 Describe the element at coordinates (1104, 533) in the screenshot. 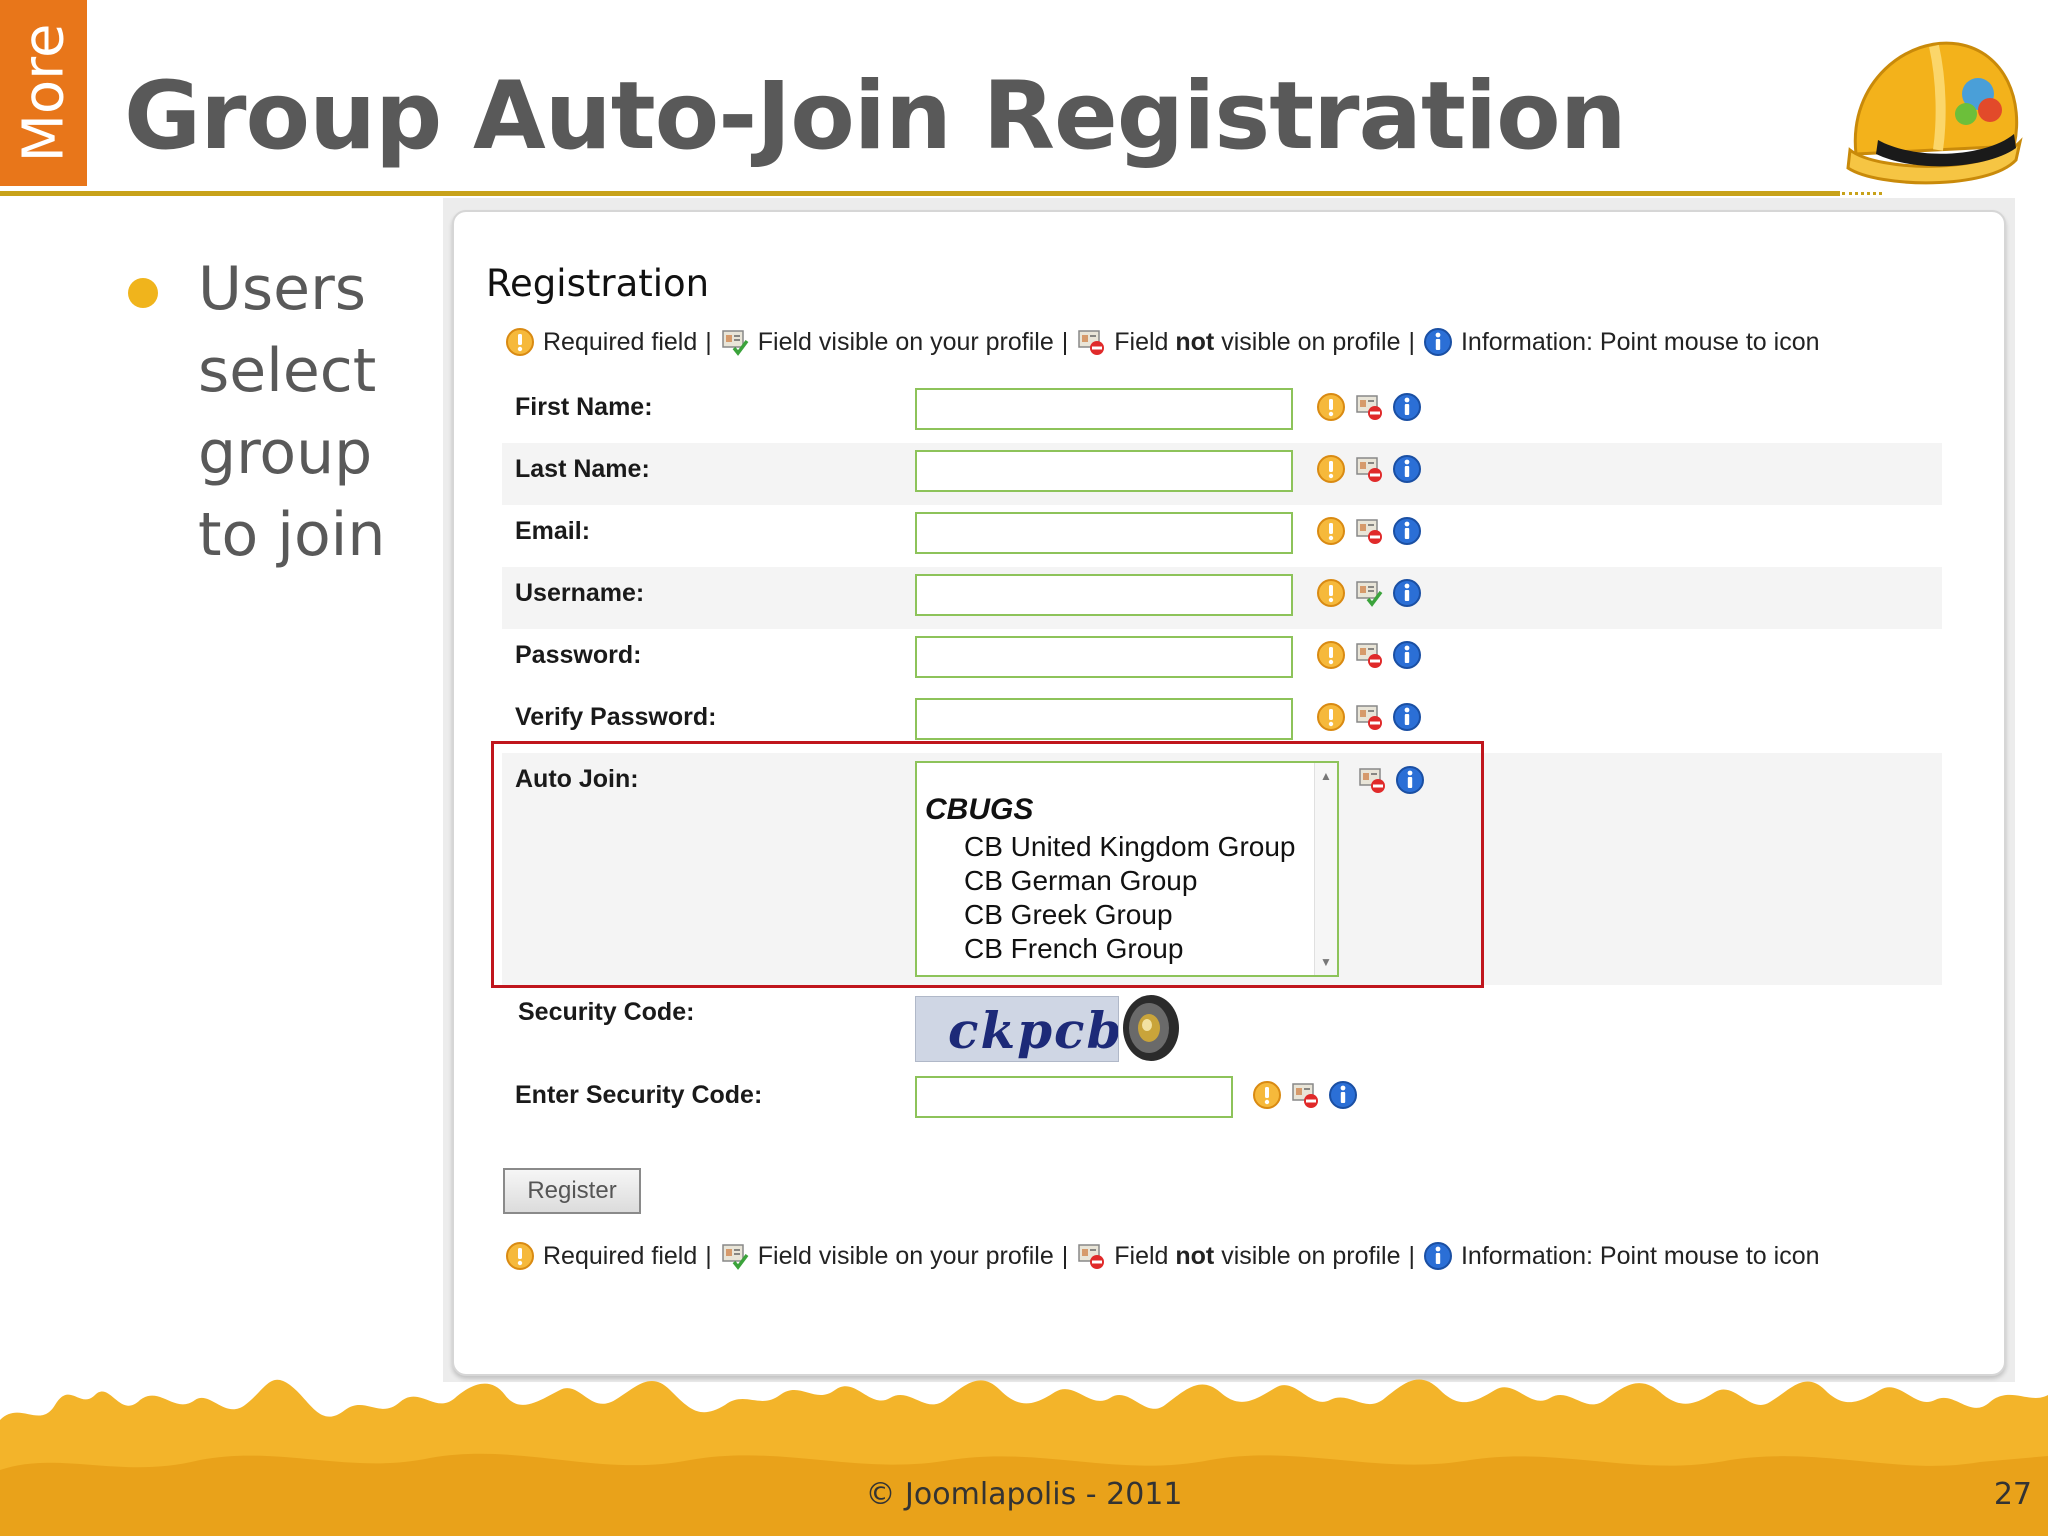

I see `email-input` at that location.